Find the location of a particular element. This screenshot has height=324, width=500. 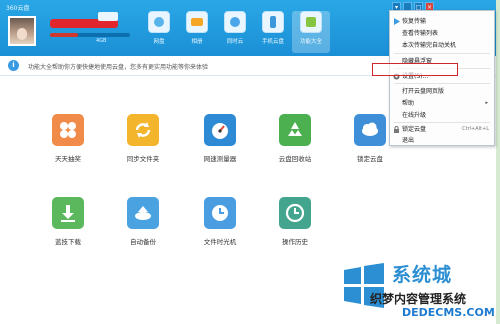

download-icon is located at coordinates (68, 213).